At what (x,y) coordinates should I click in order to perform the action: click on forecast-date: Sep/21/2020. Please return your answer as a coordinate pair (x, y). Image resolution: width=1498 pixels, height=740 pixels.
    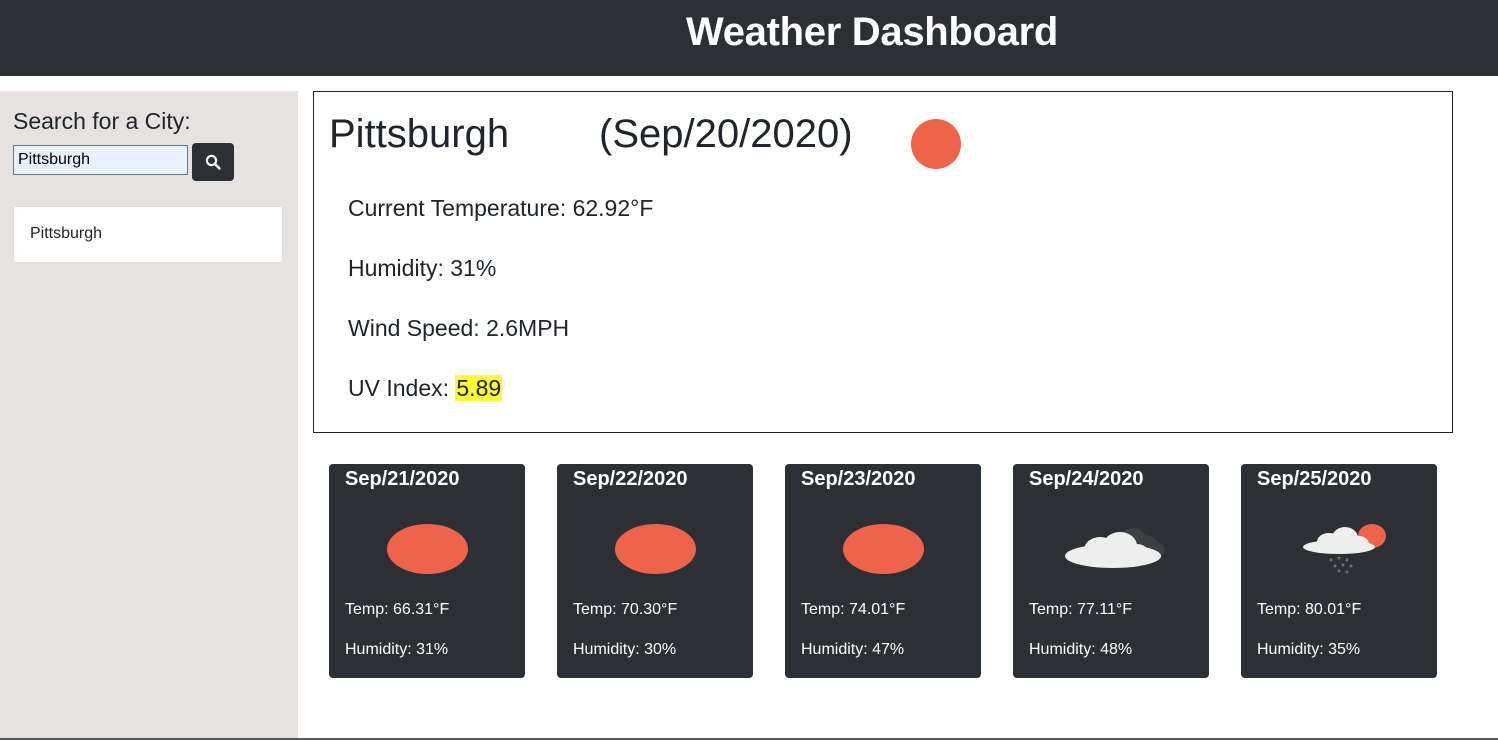
    Looking at the image, I should click on (402, 479).